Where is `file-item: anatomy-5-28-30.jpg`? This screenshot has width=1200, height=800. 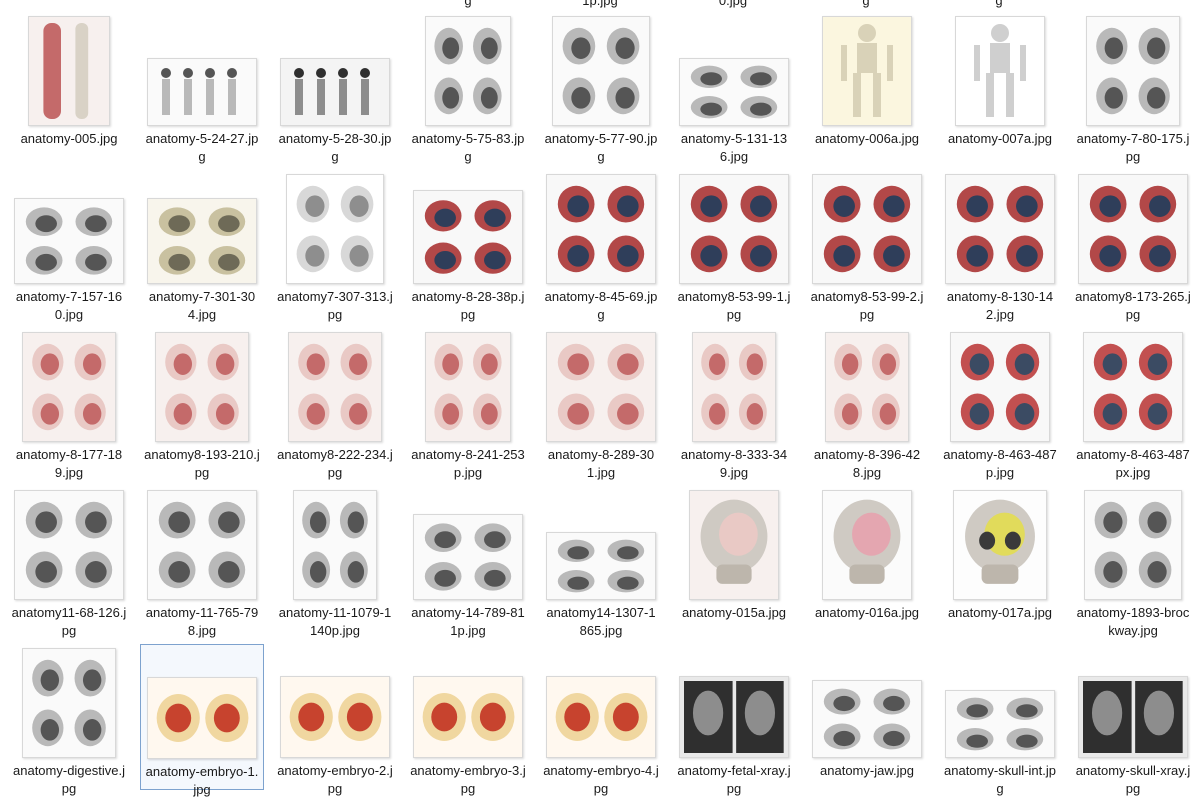 file-item: anatomy-5-28-30.jpg is located at coordinates (335, 88).